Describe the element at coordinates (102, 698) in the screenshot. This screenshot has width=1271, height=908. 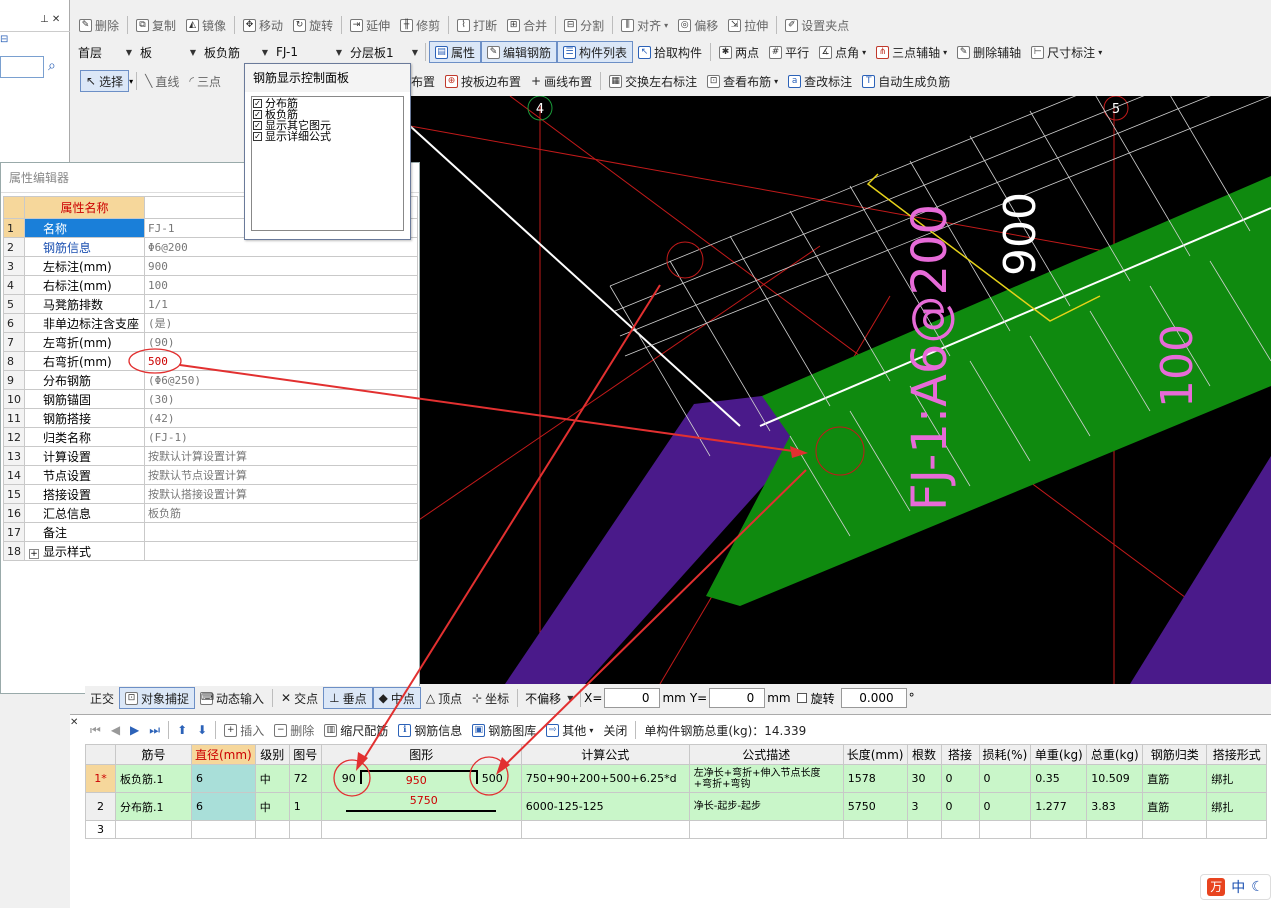
I see `ortho-button: 正交` at that location.